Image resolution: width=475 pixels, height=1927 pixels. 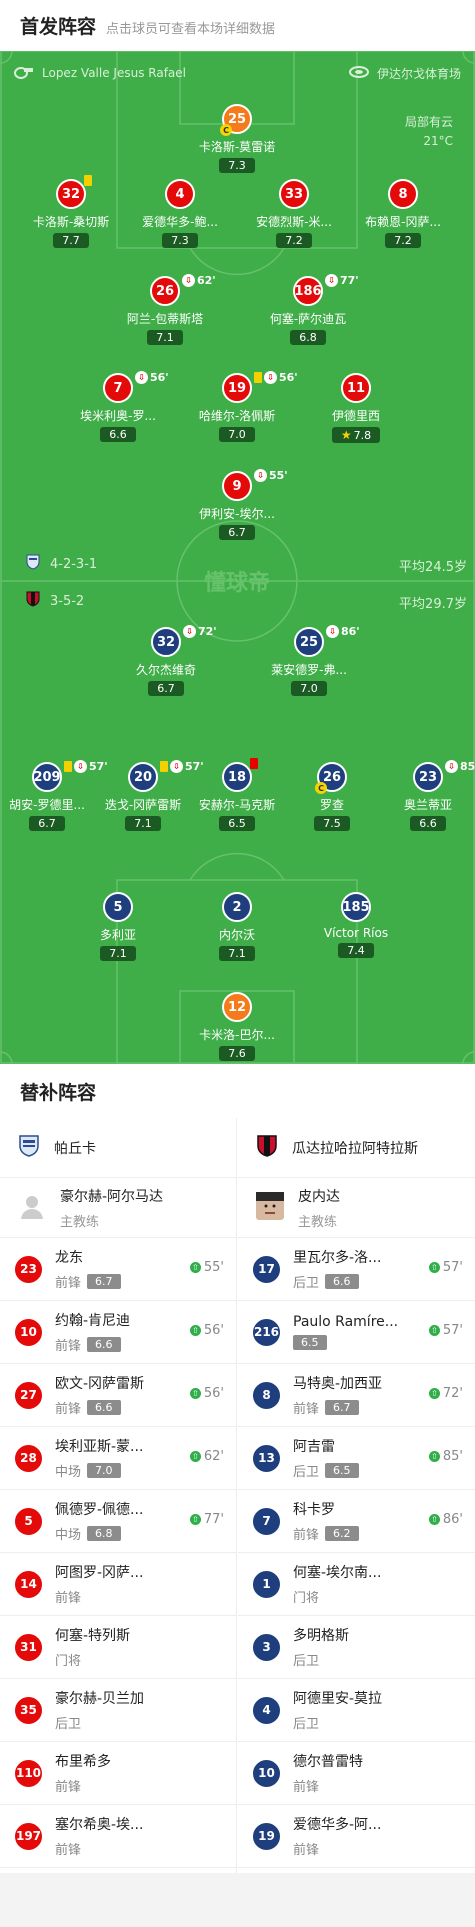 What do you see at coordinates (118, 1269) in the screenshot?
I see `sub-player-row: 23 龙东 前锋 6.7 ⇧ 55'` at bounding box center [118, 1269].